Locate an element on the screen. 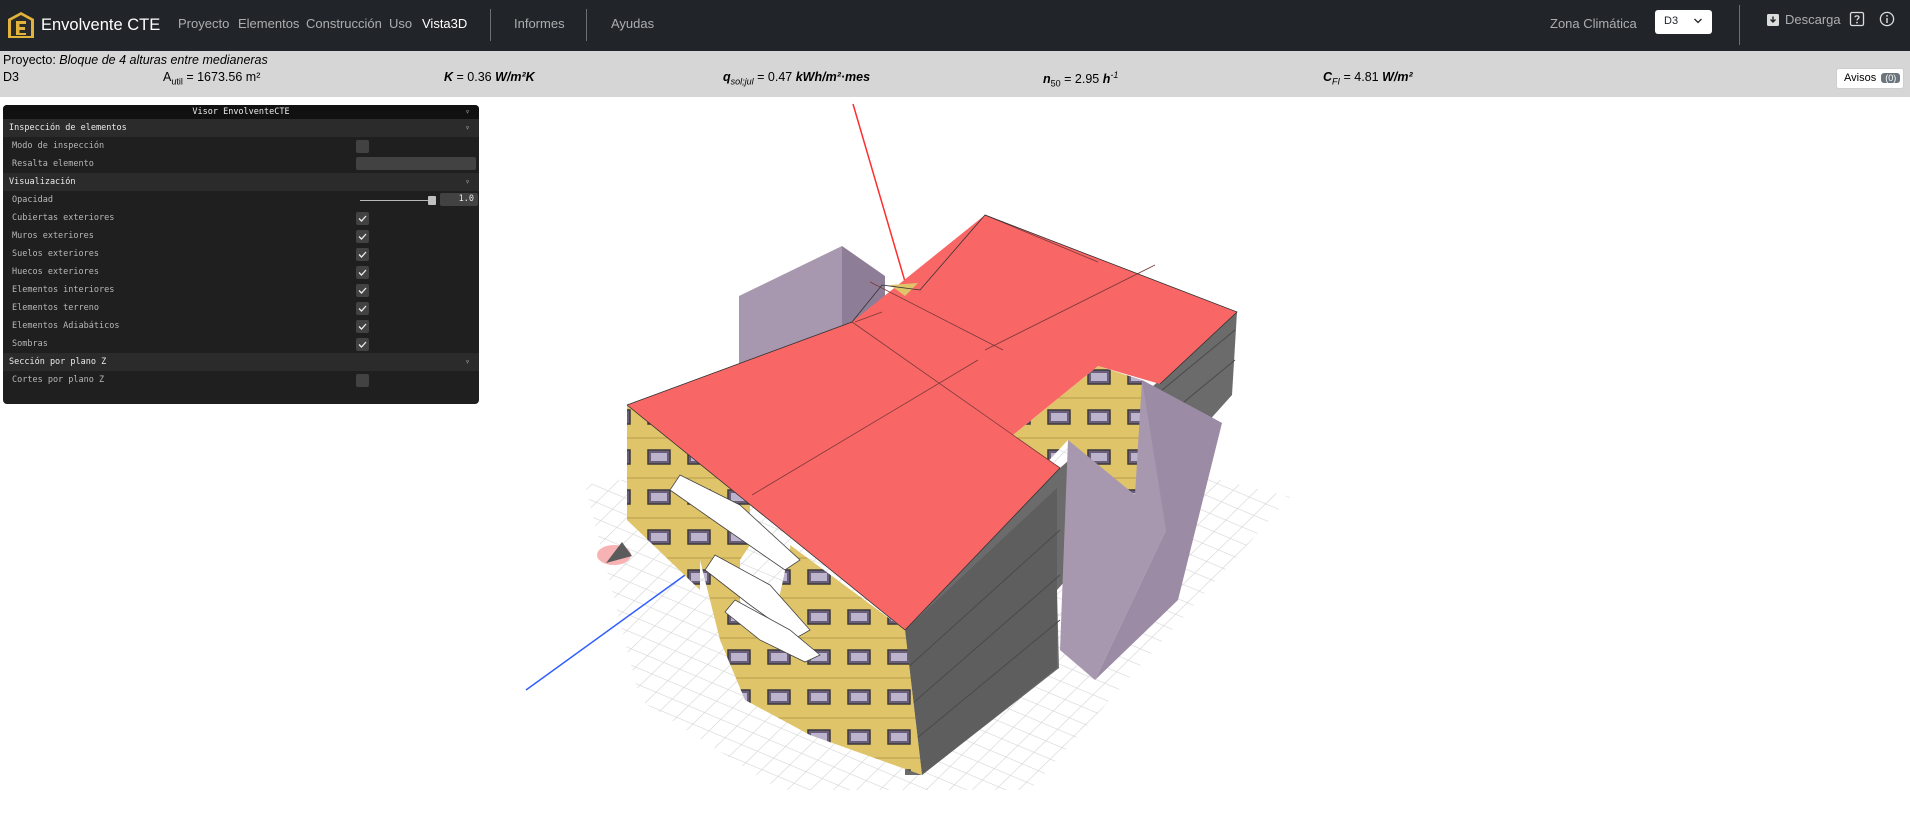  indicator-k: K = 0.36 W/m²K is located at coordinates (489, 77).